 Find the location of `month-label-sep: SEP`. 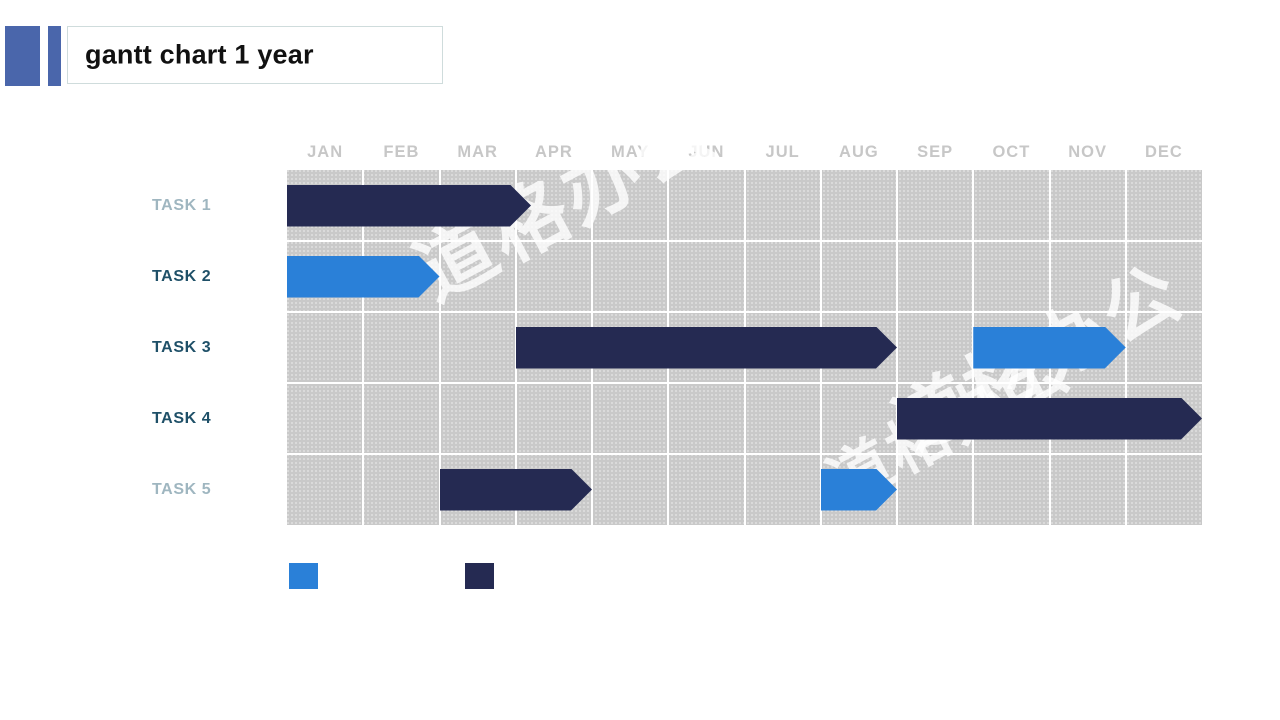

month-label-sep: SEP is located at coordinates (935, 152).